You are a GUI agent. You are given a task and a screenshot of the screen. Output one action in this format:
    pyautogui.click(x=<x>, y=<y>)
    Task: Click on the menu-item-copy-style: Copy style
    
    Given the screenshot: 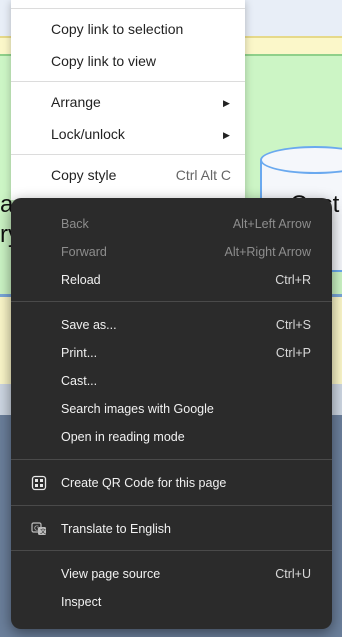 What is the action you would take?
    pyautogui.click(x=83, y=175)
    